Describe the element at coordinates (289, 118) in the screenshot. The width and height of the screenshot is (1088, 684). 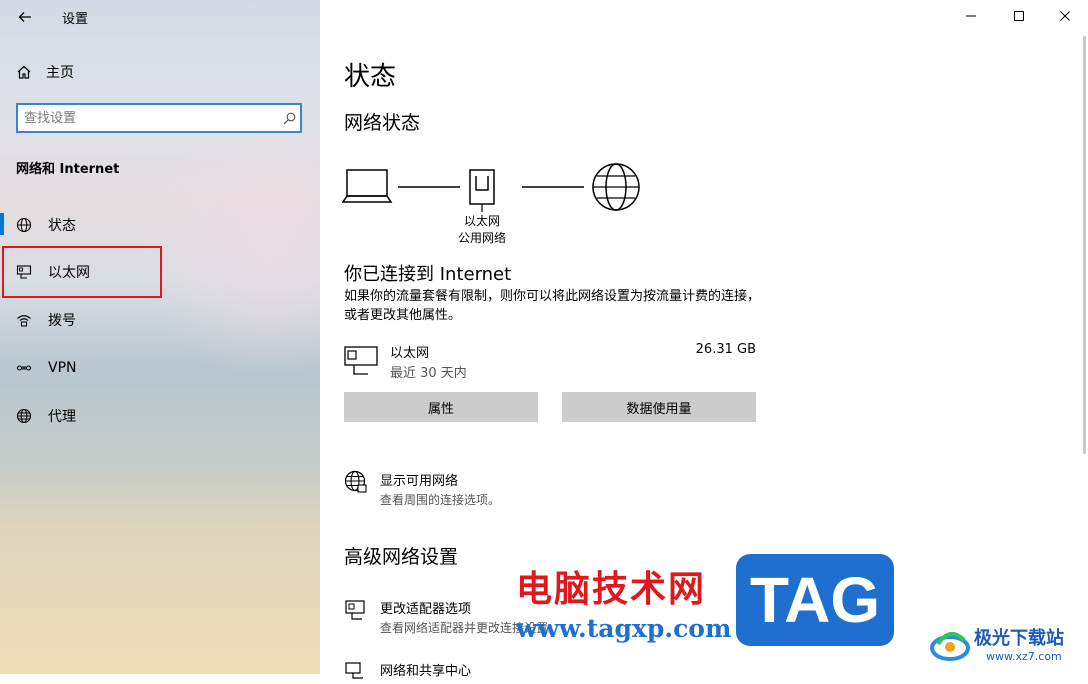
I see `search-icon` at that location.